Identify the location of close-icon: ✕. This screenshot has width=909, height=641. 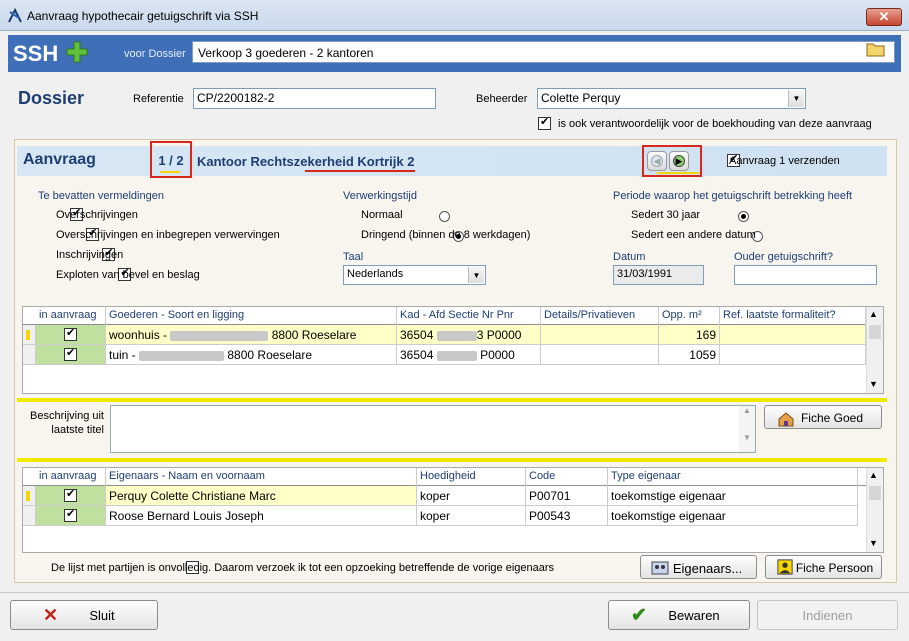
(51, 615).